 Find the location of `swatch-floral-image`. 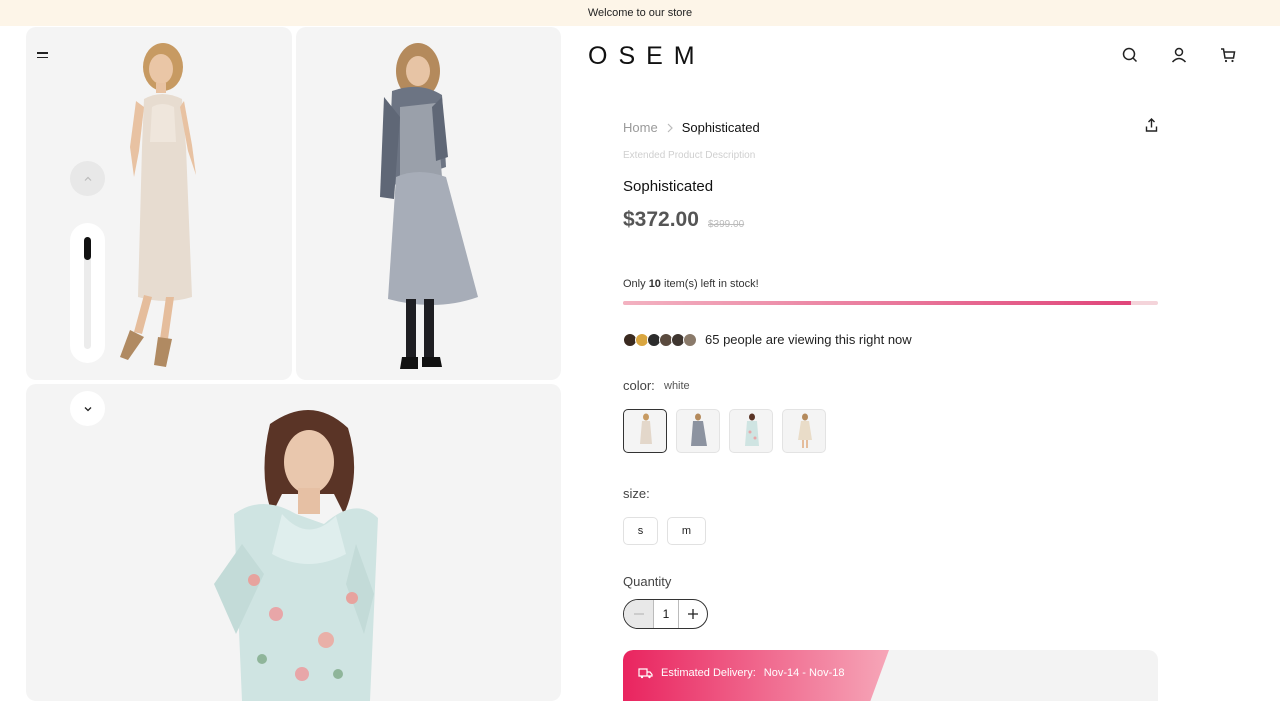

swatch-floral-image is located at coordinates (752, 429).